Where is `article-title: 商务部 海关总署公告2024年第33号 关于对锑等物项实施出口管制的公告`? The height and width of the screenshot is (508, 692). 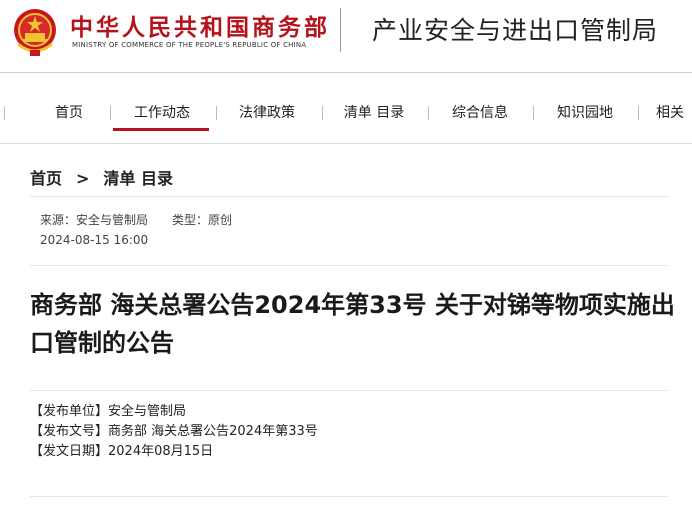 article-title: 商务部 海关总署公告2024年第33号 关于对锑等物项实施出口管制的公告 is located at coordinates (352, 324).